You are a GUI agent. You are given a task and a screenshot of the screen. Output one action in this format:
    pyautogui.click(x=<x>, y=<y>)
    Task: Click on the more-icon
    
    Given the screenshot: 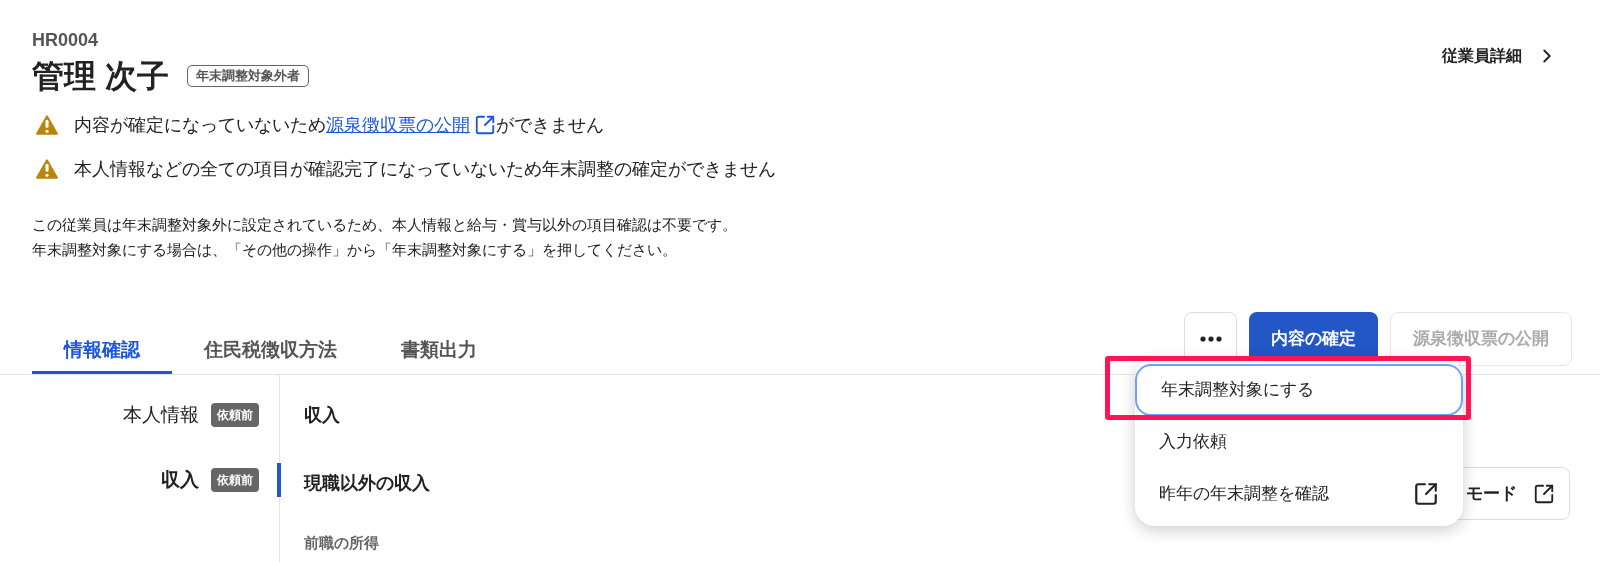 What is the action you would take?
    pyautogui.click(x=1210, y=339)
    